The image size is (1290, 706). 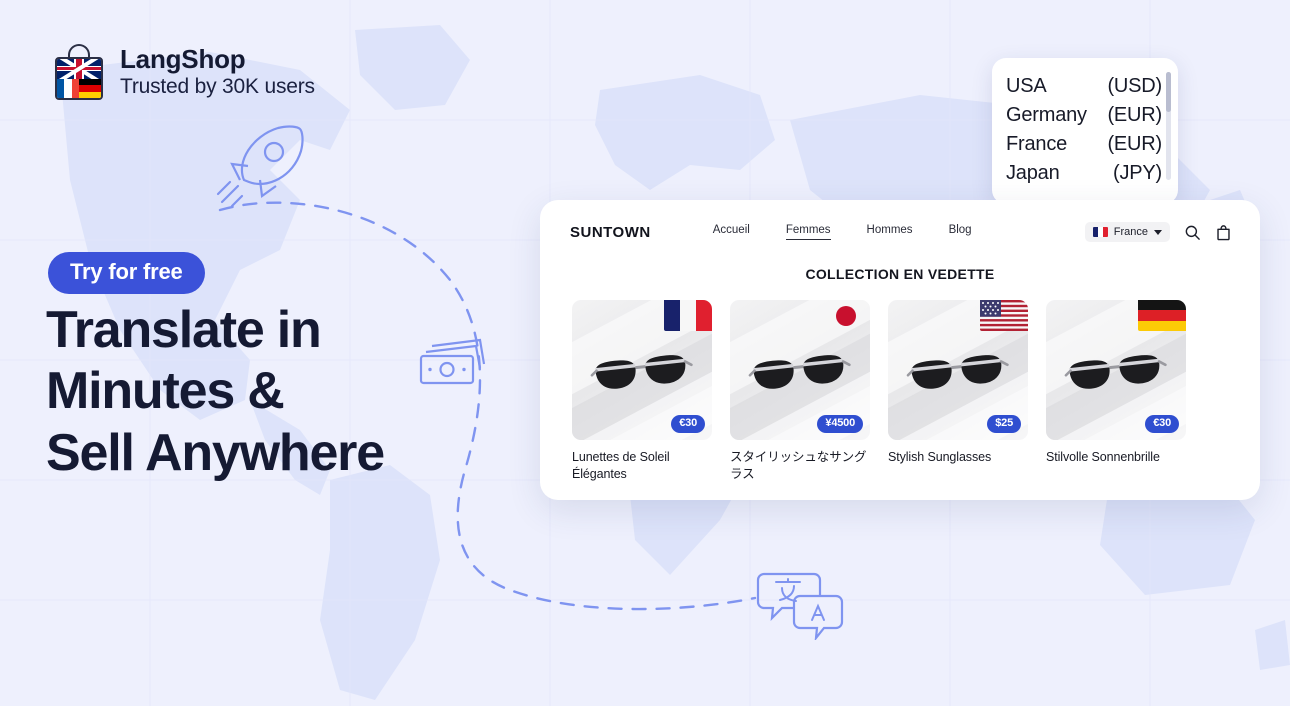 What do you see at coordinates (126, 273) in the screenshot?
I see `try-for-free-button: Try for free` at bounding box center [126, 273].